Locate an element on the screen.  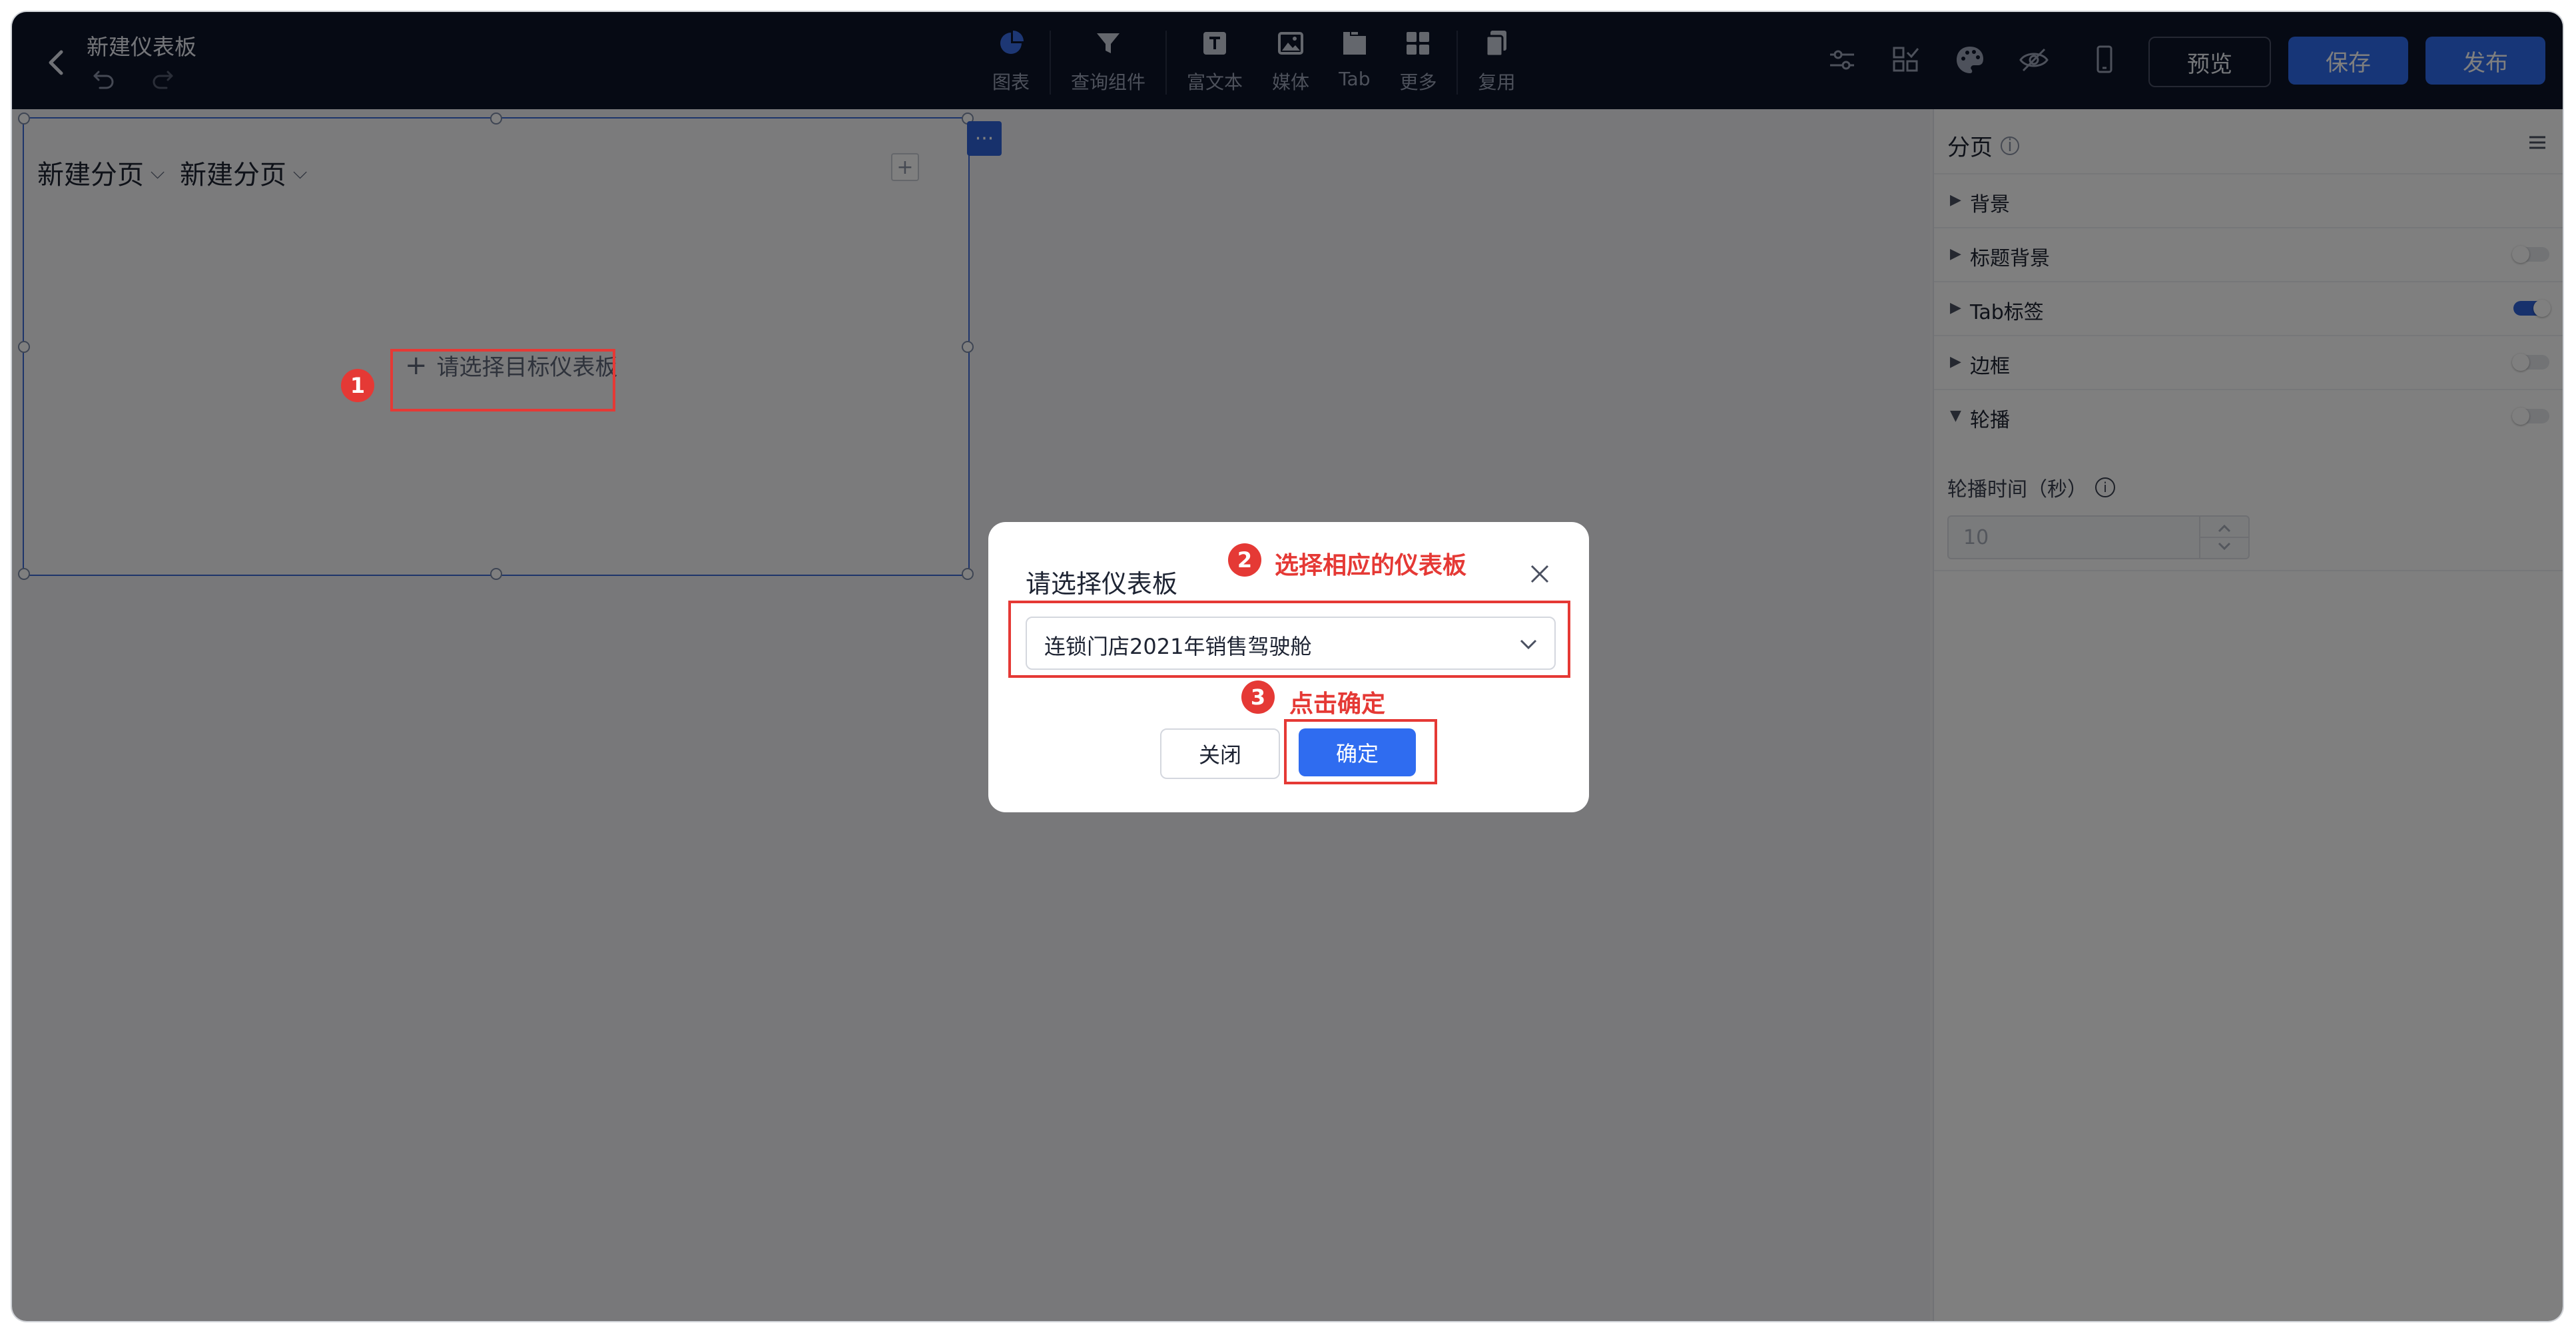
annotation-badge-1: 1 is located at coordinates (357, 386).